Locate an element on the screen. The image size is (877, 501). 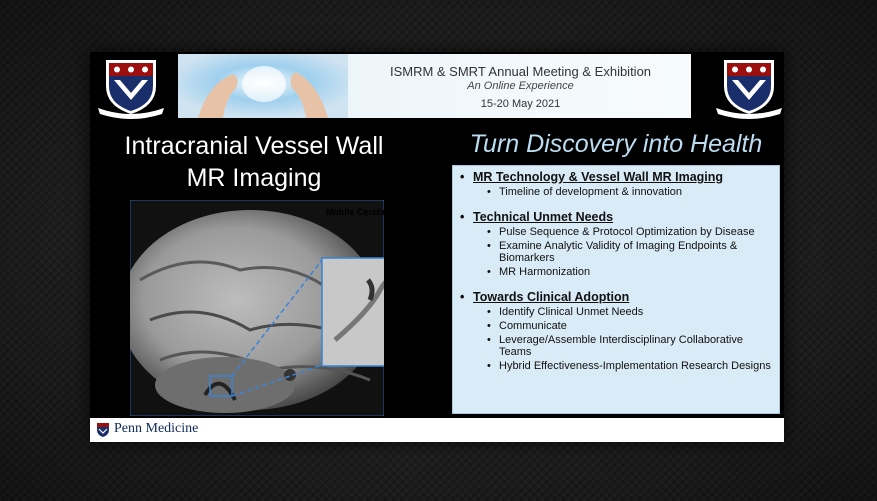
penn-shield-logo-left is located at coordinates (131, 89).